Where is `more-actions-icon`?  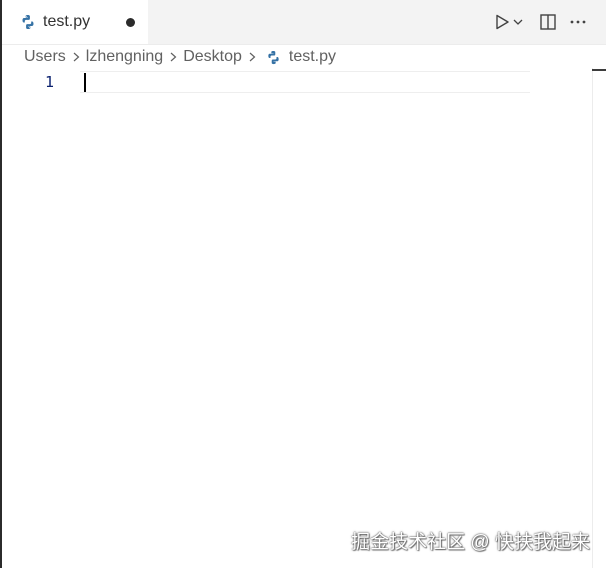
more-actions-icon is located at coordinates (578, 22).